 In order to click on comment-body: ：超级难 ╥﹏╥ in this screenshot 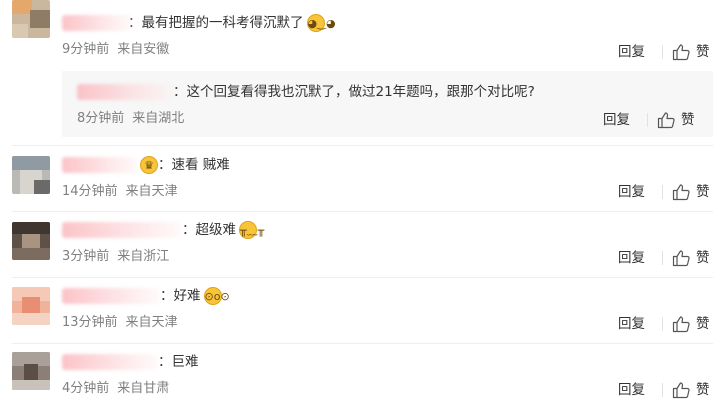, I will do `click(163, 230)`.